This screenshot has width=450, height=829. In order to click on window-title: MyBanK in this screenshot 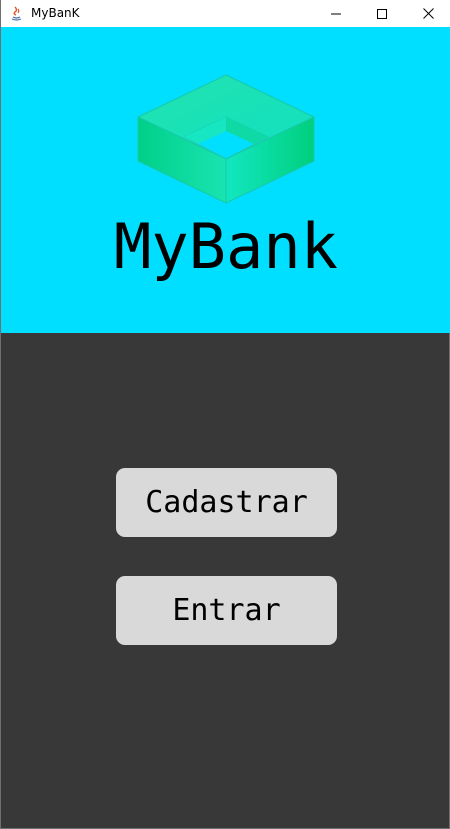, I will do `click(55, 13)`.